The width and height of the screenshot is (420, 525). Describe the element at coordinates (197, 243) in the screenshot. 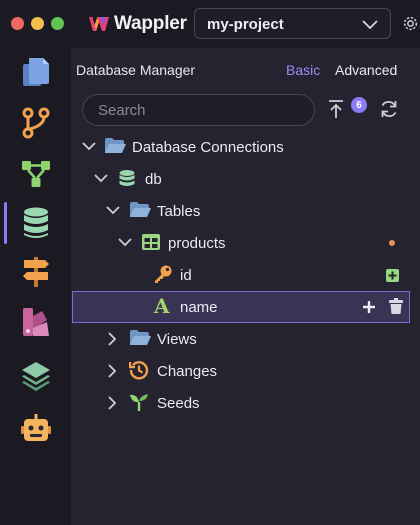

I see `tree-node-label: products` at that location.